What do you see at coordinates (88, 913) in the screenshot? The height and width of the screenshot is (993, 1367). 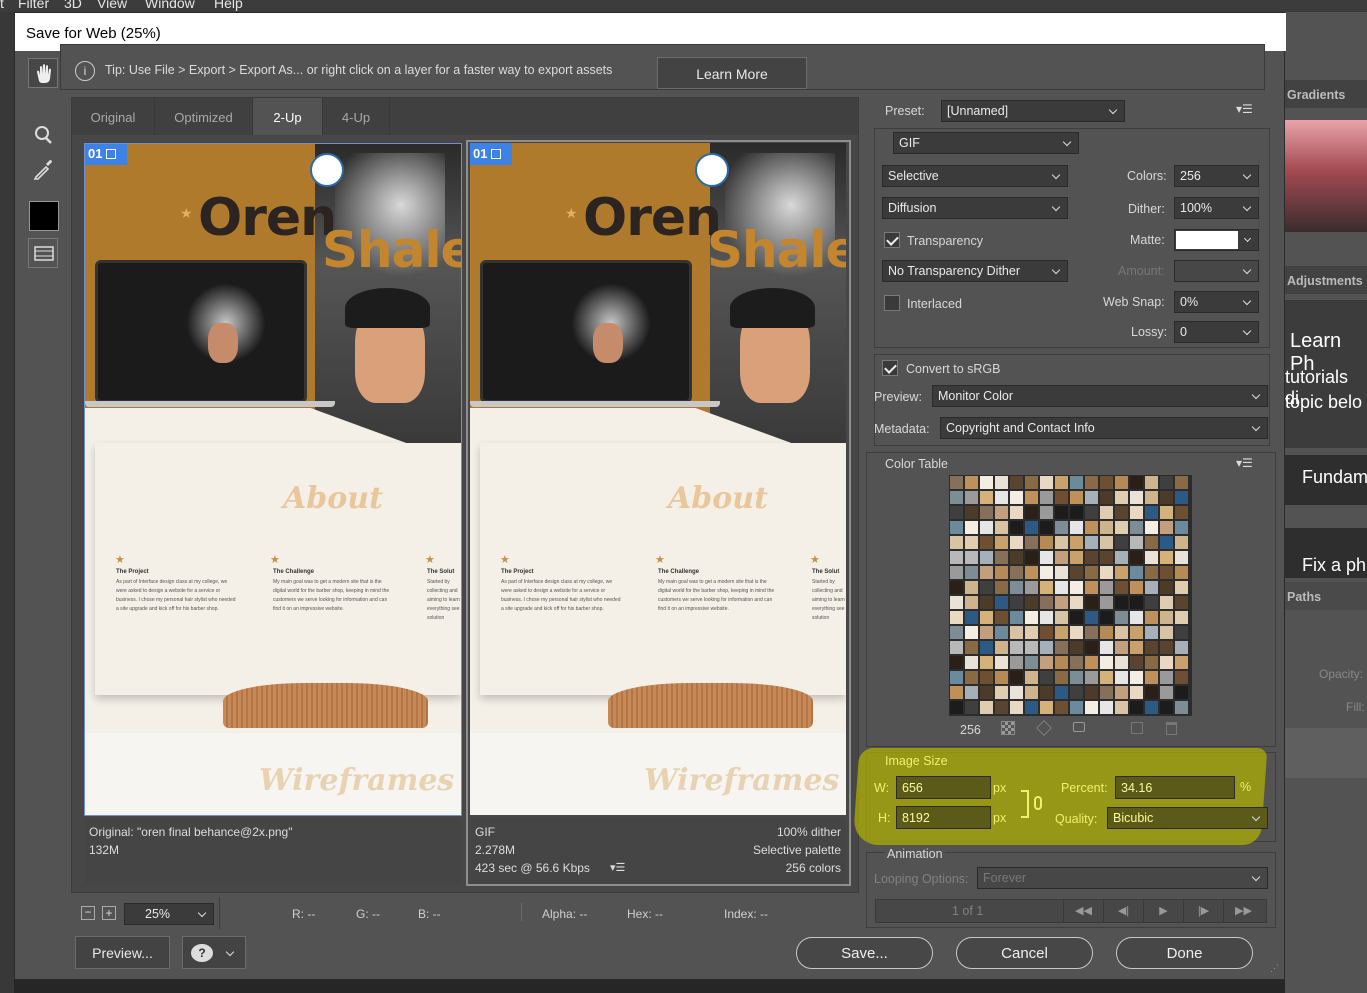 I see `zoom-out-button: −` at bounding box center [88, 913].